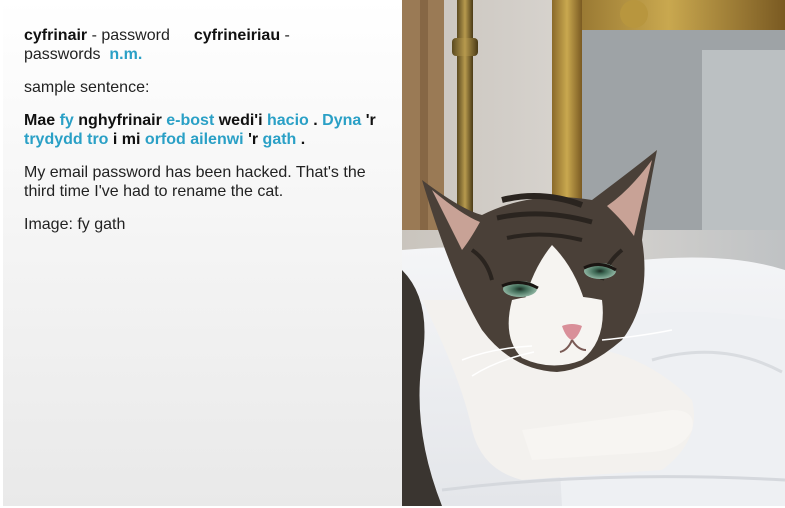 This screenshot has height=508, width=785. What do you see at coordinates (87, 87) in the screenshot?
I see `sample-label: sample sentence:` at bounding box center [87, 87].